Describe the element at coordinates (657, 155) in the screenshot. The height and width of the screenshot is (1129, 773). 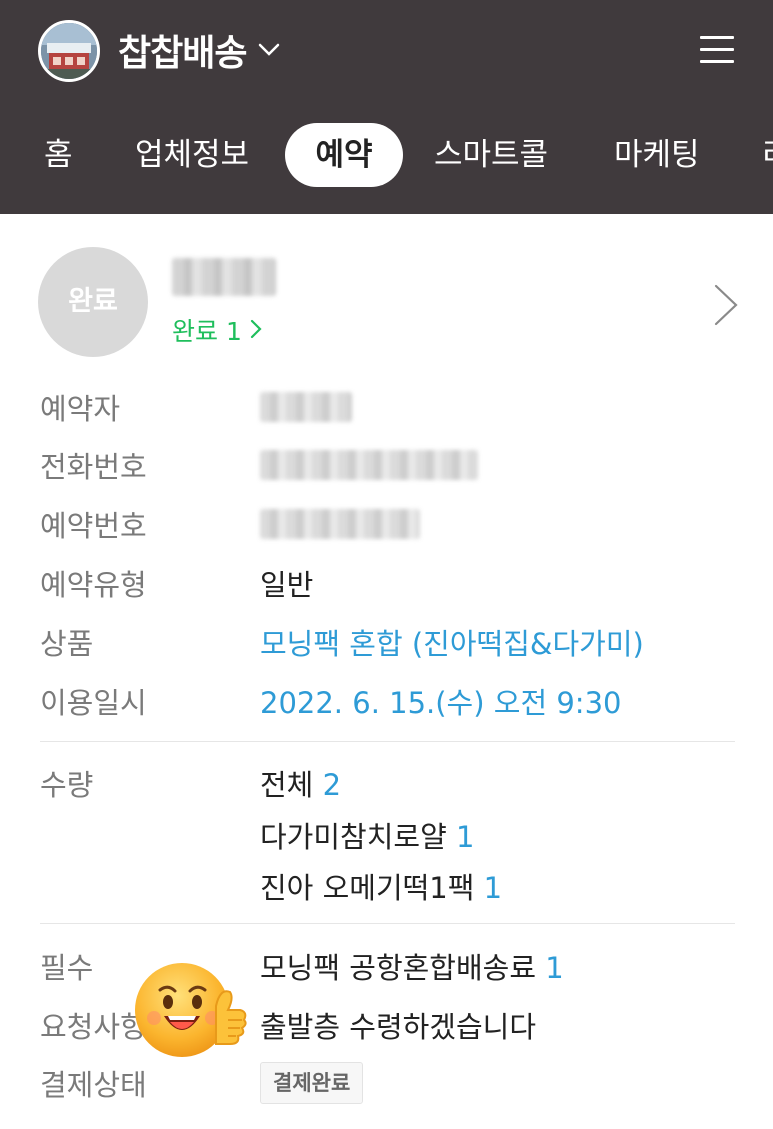
I see `tab-marketing: 마케팅` at that location.